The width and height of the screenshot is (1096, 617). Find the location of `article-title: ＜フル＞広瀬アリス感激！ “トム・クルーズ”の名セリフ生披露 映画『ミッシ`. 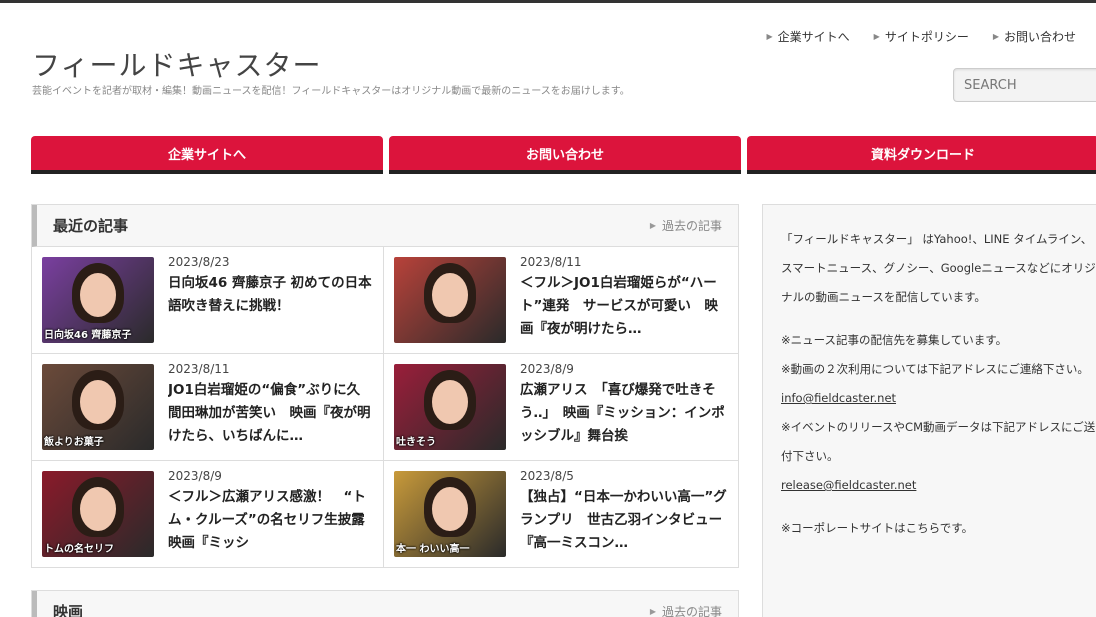

article-title: ＜フル＞広瀬アリス感激！ “トム・クルーズ”の名セリフ生披露 映画『ミッシ is located at coordinates (270, 520).